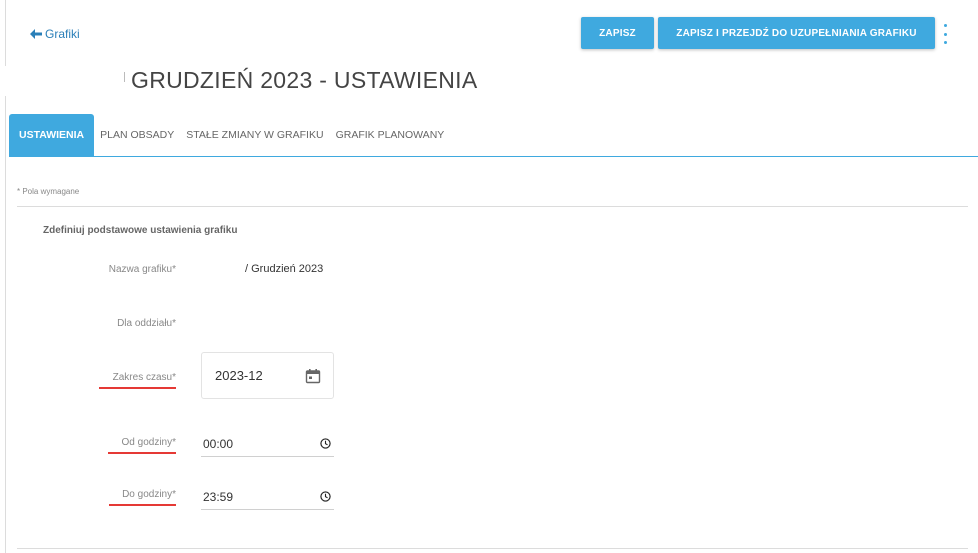 The width and height of the screenshot is (978, 553). What do you see at coordinates (239, 375) in the screenshot?
I see `month-picker-value: 2023-12` at bounding box center [239, 375].